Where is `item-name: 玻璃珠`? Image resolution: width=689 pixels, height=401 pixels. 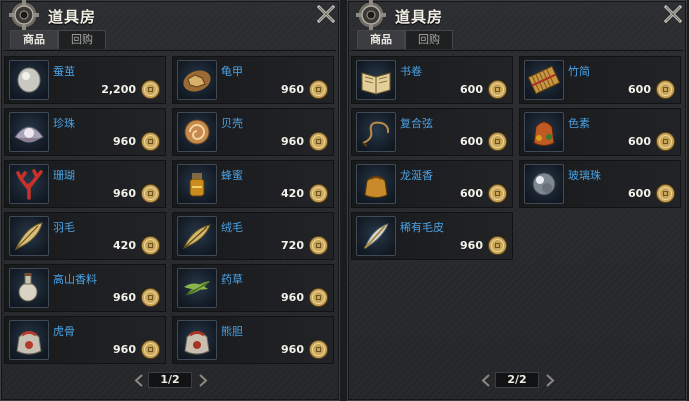 item-name: 玻璃珠 is located at coordinates (584, 175).